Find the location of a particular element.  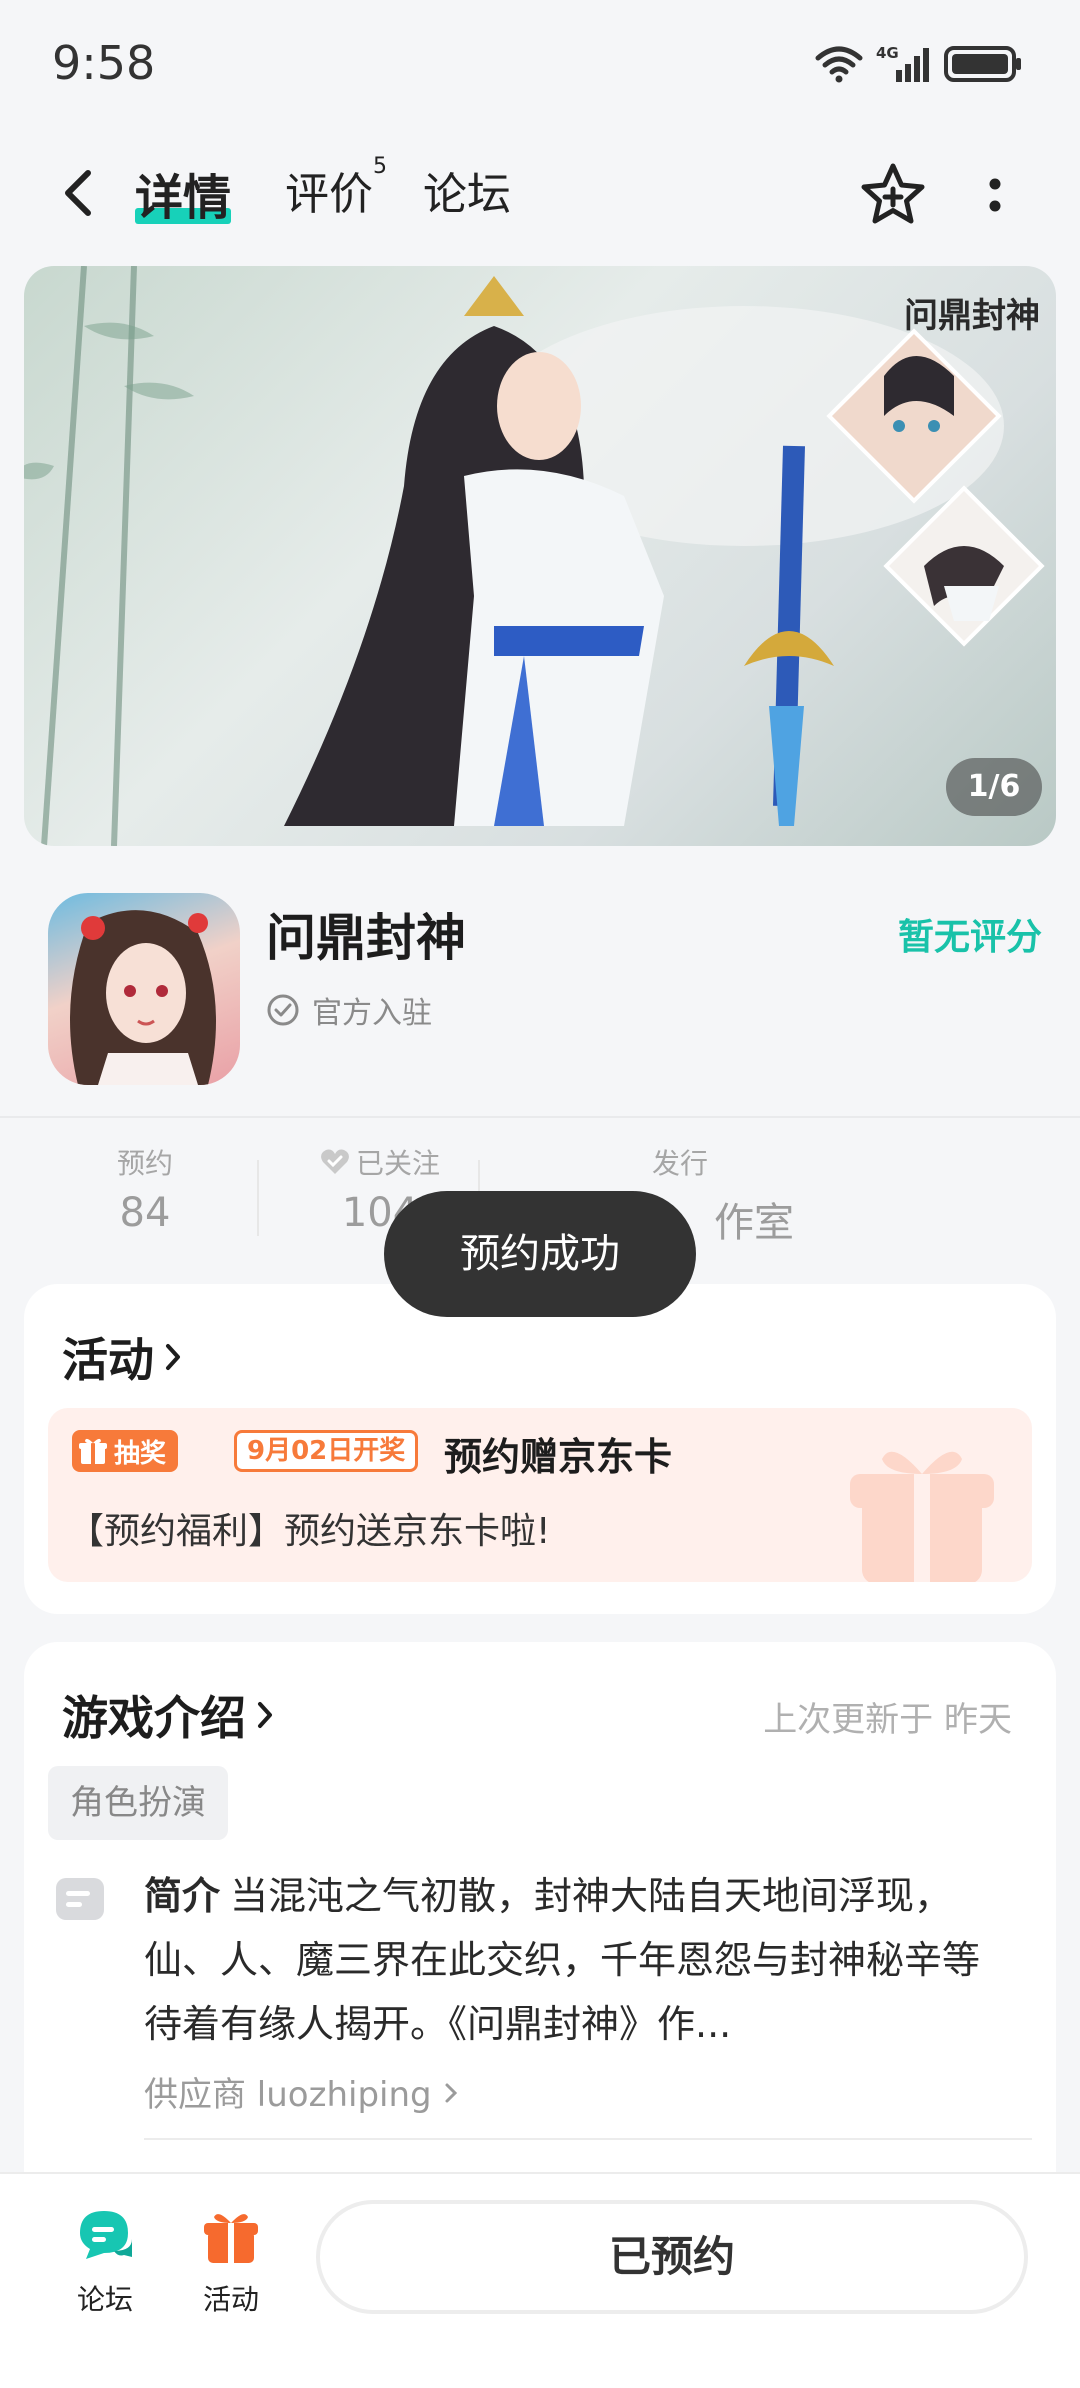

stat-divider is located at coordinates (258, 1198).